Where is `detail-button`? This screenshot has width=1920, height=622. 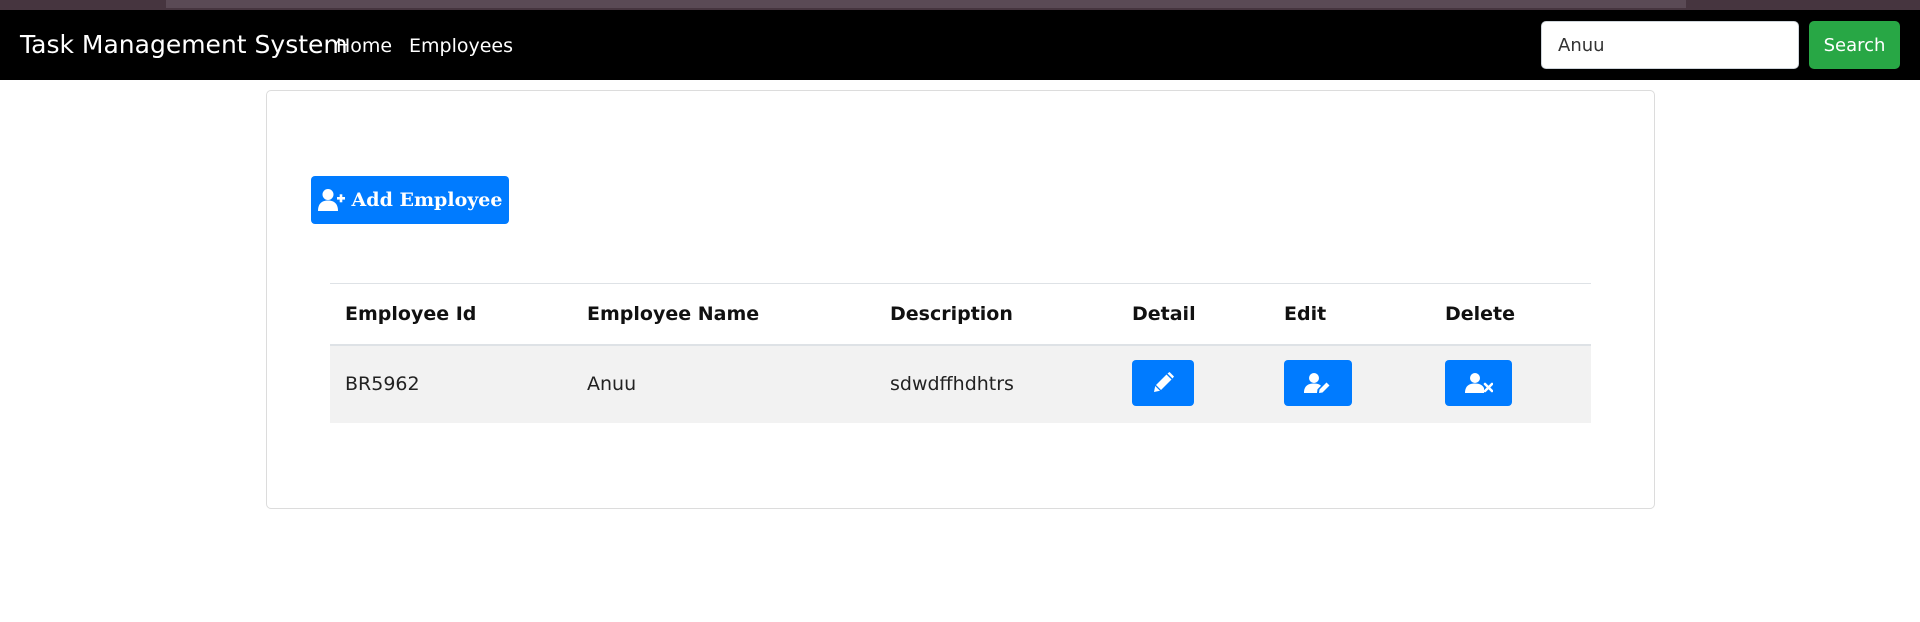
detail-button is located at coordinates (1163, 383).